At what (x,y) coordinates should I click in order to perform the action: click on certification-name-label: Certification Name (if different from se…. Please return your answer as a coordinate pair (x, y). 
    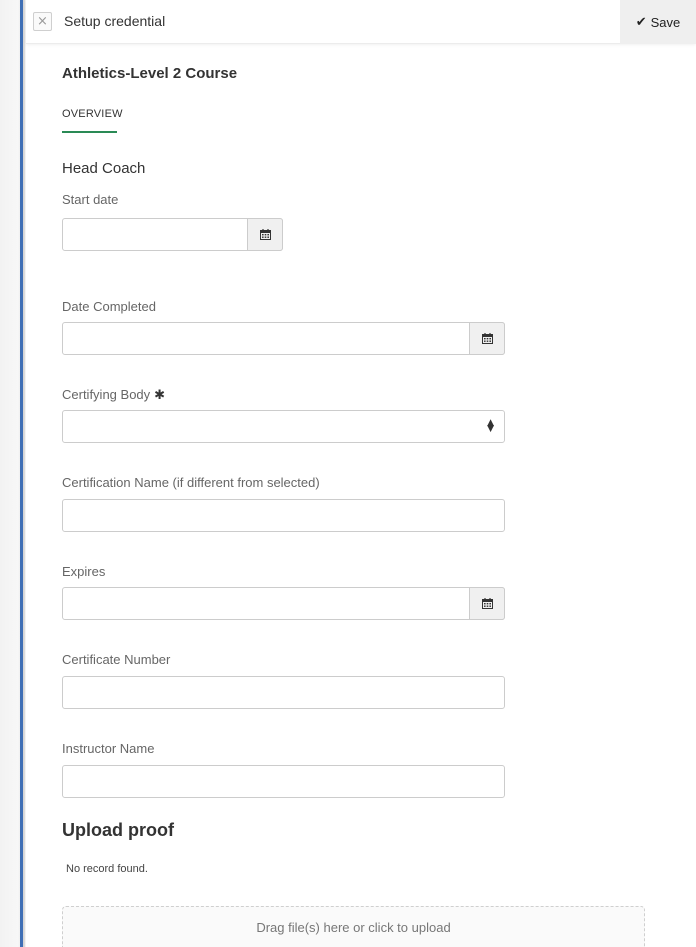
    Looking at the image, I should click on (191, 482).